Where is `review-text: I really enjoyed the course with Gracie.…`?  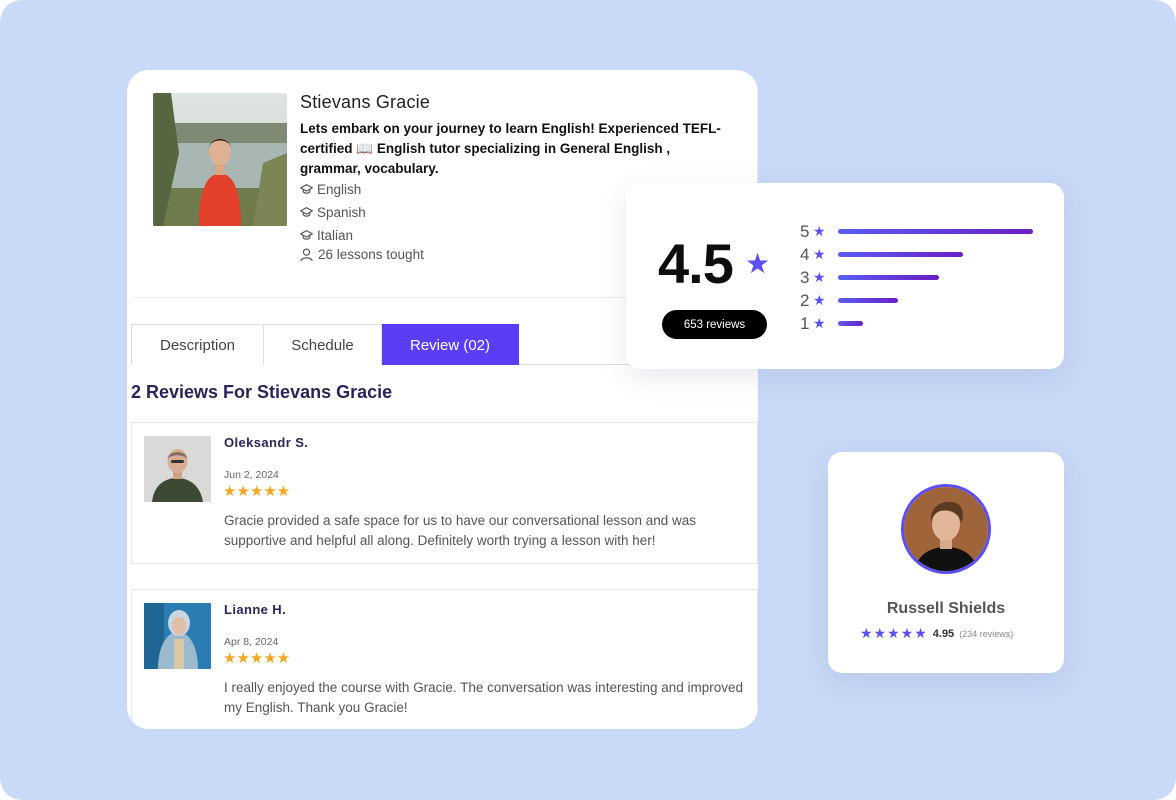
review-text: I really enjoyed the course with Gracie.… is located at coordinates (484, 697).